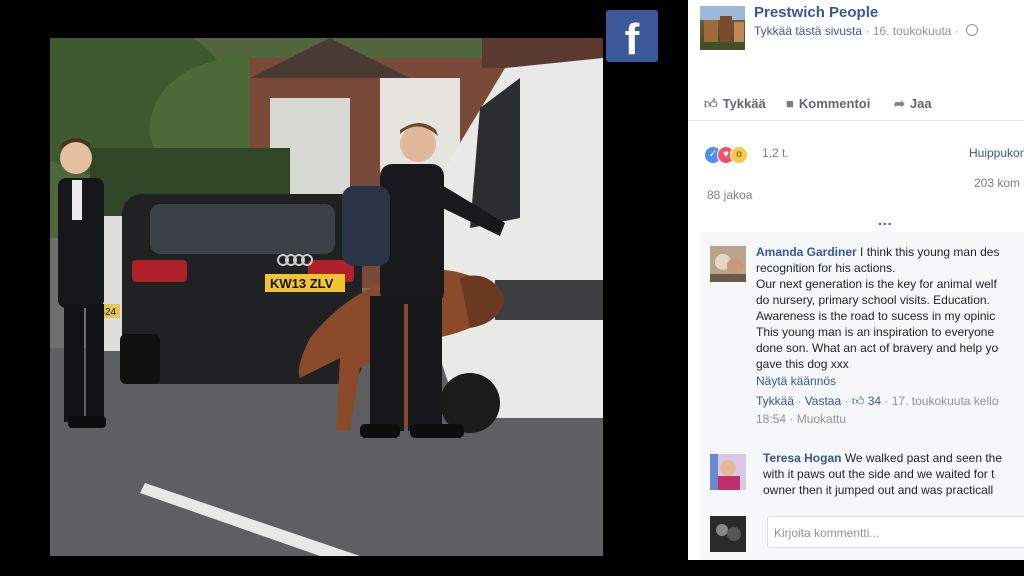 The width and height of the screenshot is (1024, 576). What do you see at coordinates (744, 103) in the screenshot?
I see `like-label: Tykkää` at bounding box center [744, 103].